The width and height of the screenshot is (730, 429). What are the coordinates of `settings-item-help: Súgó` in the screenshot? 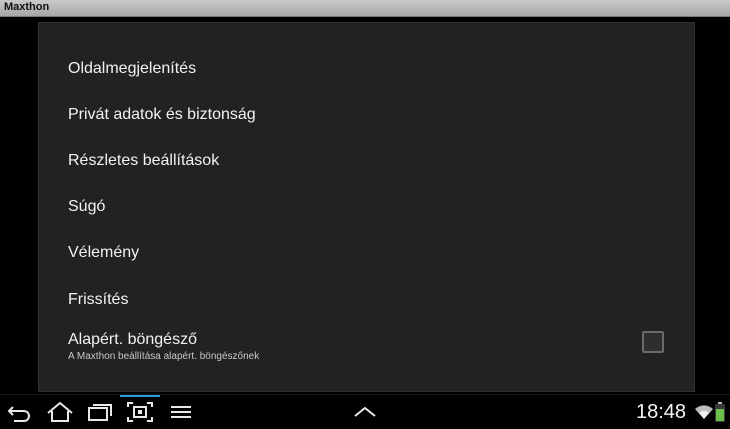 It's located at (368, 207).